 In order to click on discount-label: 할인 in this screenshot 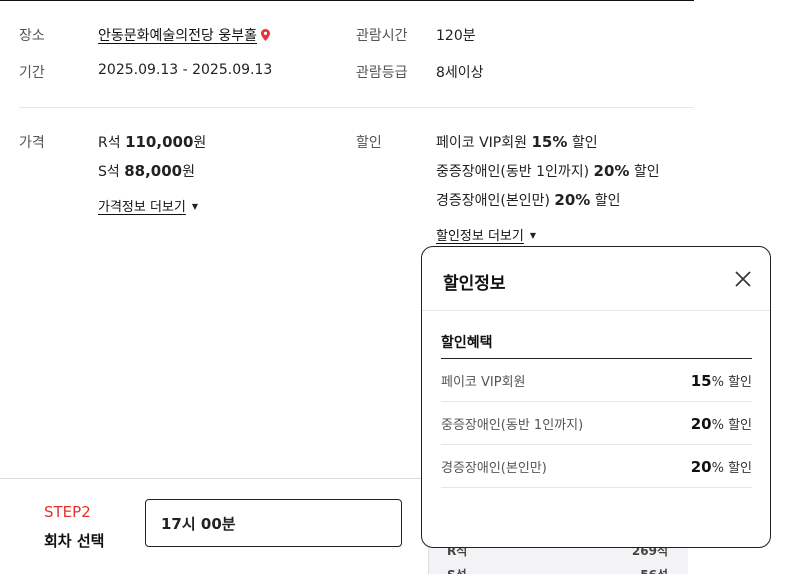, I will do `click(369, 143)`.